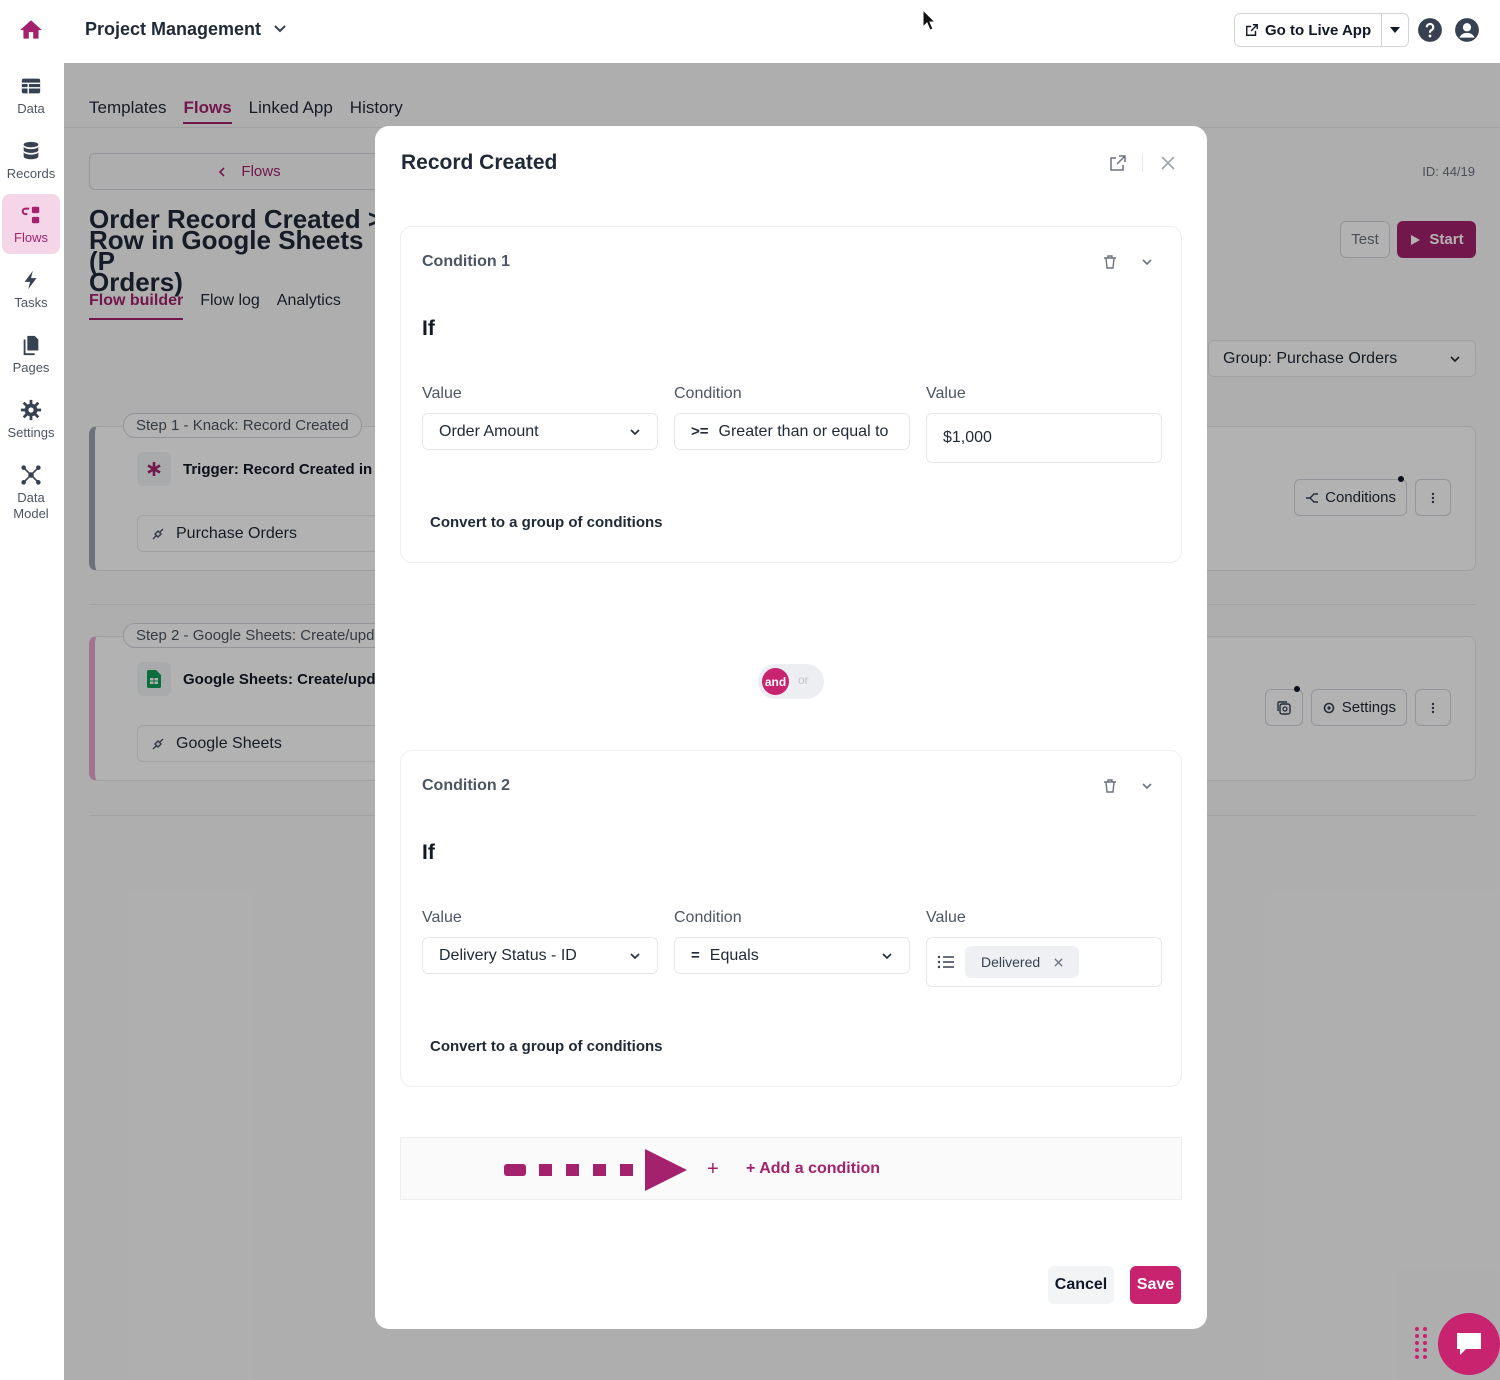 This screenshot has width=1500, height=1380. What do you see at coordinates (31, 108) in the screenshot?
I see `sidebar-item-label: Data` at bounding box center [31, 108].